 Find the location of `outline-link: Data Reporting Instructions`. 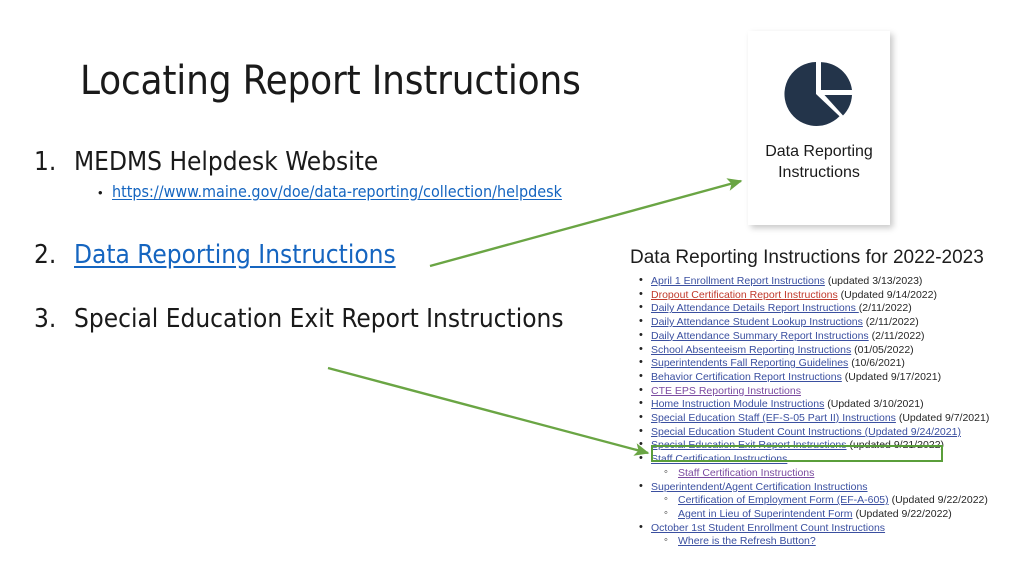

outline-link: Data Reporting Instructions is located at coordinates (235, 255).